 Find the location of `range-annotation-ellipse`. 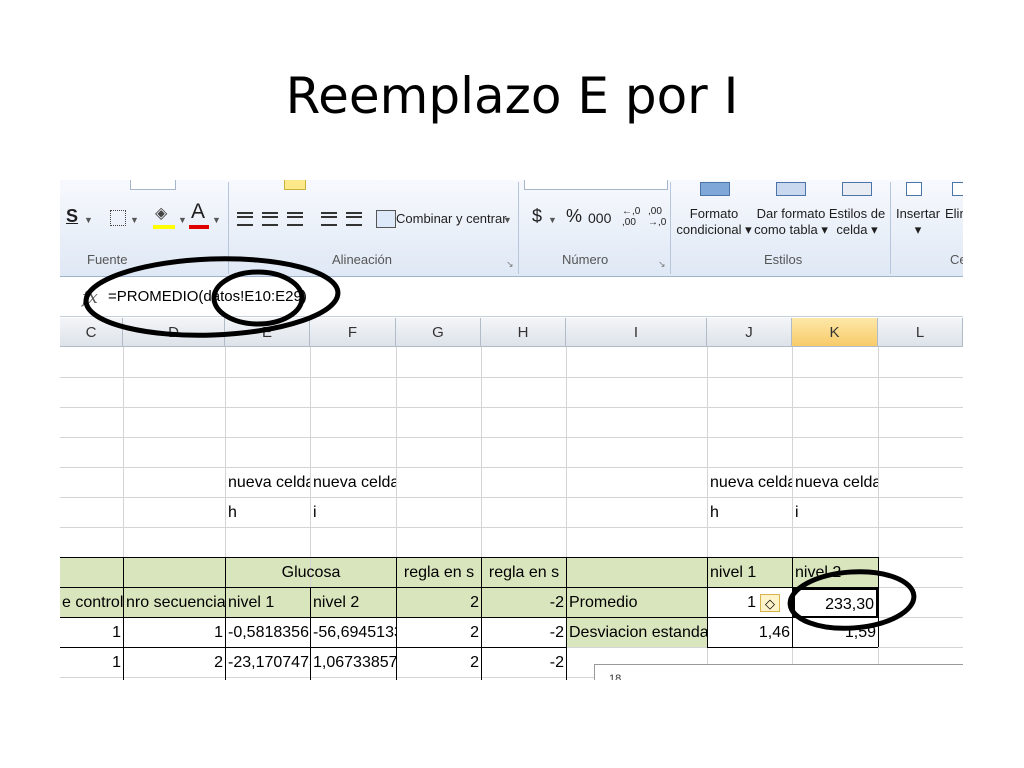

range-annotation-ellipse is located at coordinates (258, 298).